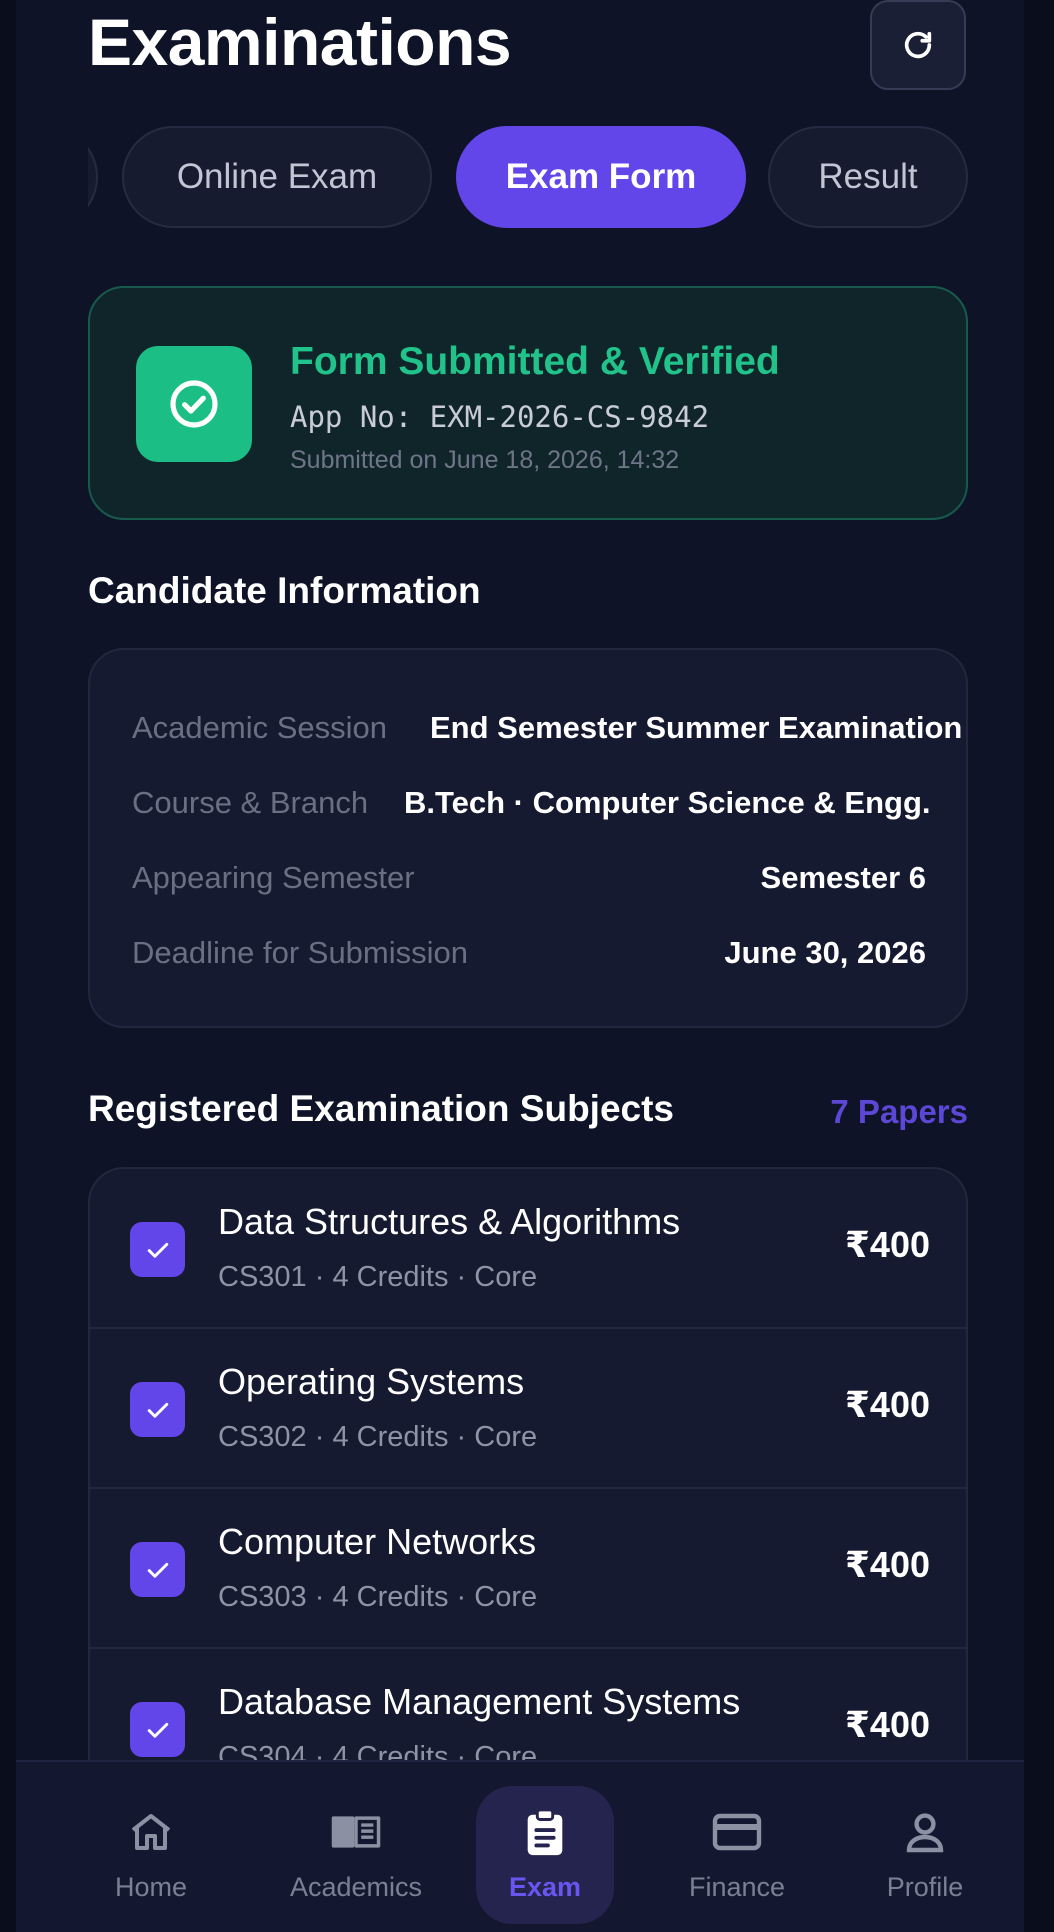  What do you see at coordinates (479, 1701) in the screenshot?
I see `subject-name: Database Management Systems` at bounding box center [479, 1701].